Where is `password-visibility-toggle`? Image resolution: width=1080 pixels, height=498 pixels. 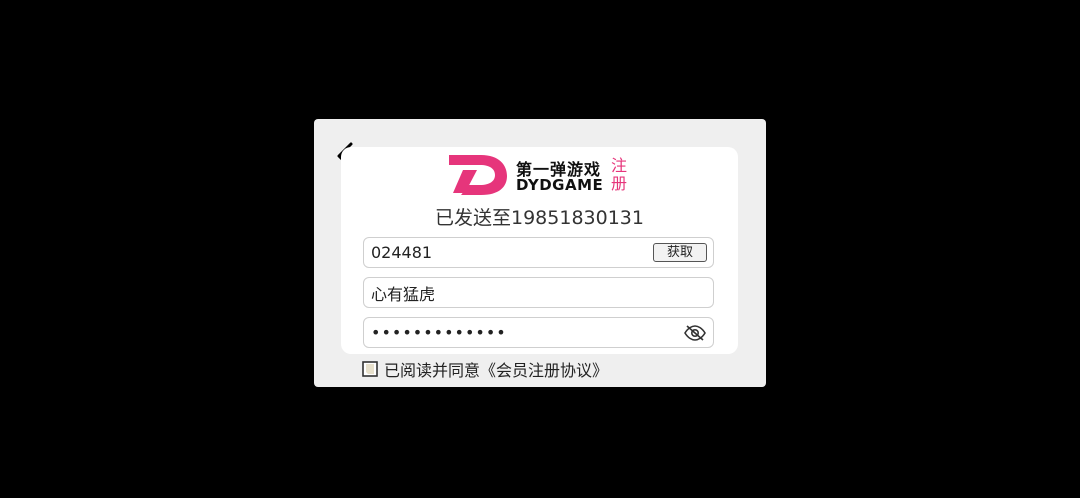 password-visibility-toggle is located at coordinates (695, 333).